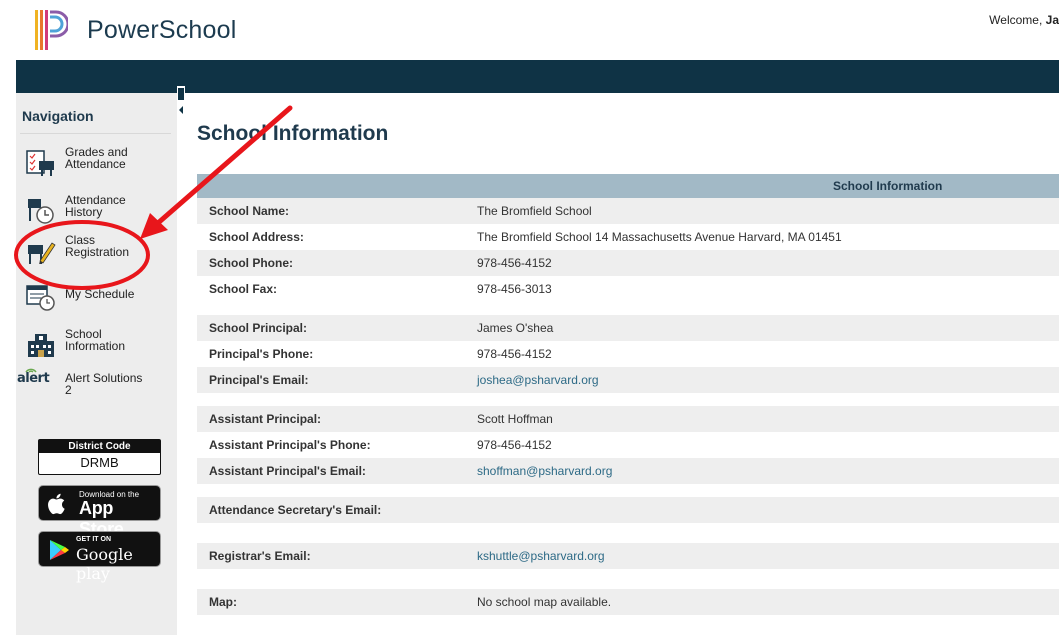  What do you see at coordinates (541, 556) in the screenshot?
I see `registrar-email-link: kshuttle@psharvard.org` at bounding box center [541, 556].